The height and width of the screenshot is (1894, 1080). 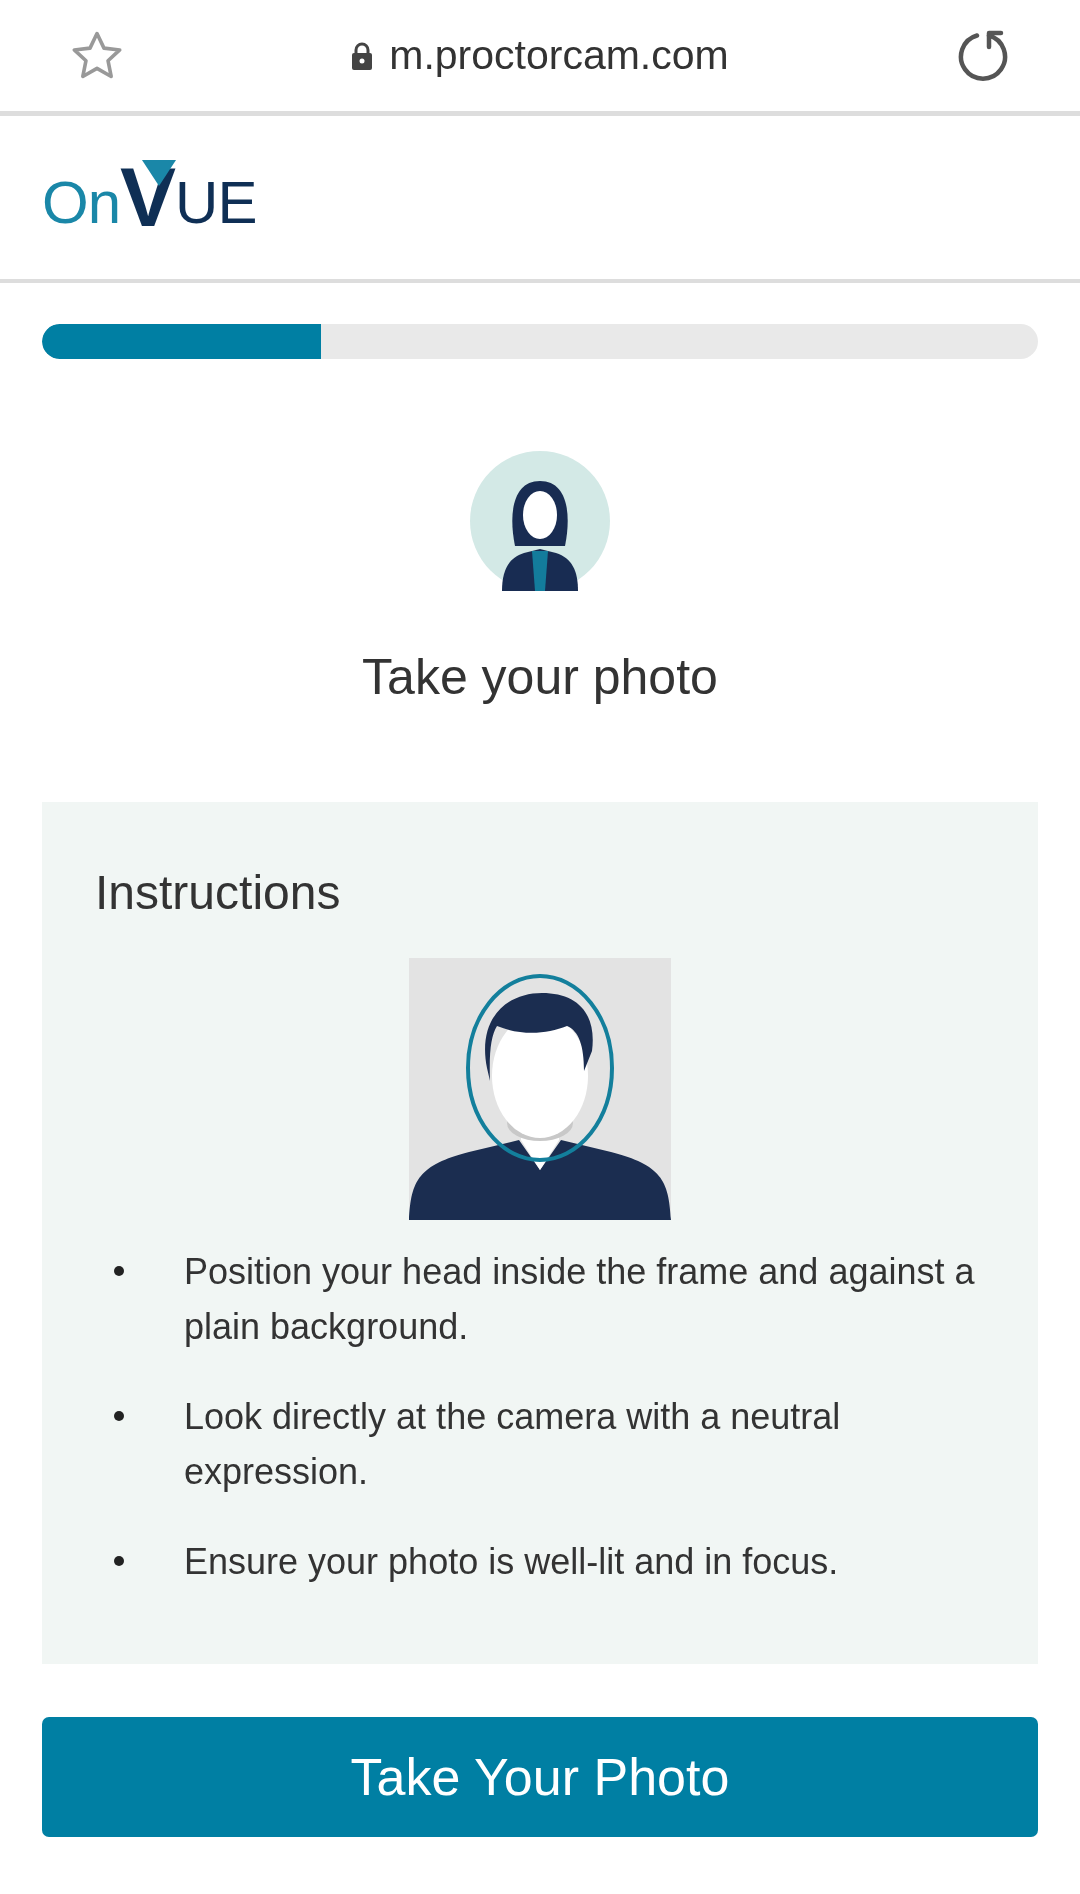 I want to click on instruction-text: Ensure your photo is well-lit and in focus., so click(x=511, y=1561).